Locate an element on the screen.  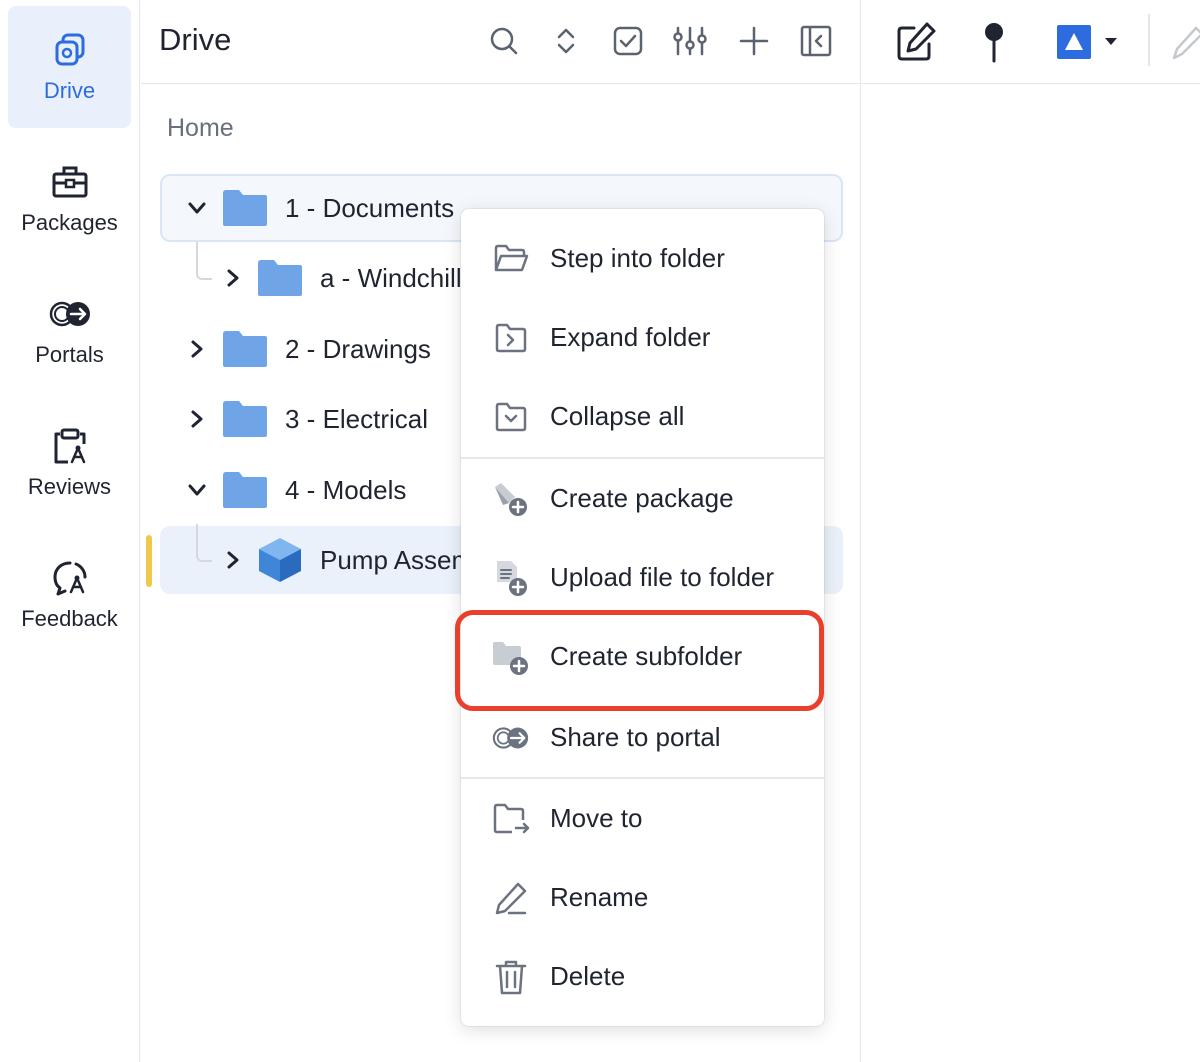
menu-item-delete: Delete is located at coordinates (642, 976).